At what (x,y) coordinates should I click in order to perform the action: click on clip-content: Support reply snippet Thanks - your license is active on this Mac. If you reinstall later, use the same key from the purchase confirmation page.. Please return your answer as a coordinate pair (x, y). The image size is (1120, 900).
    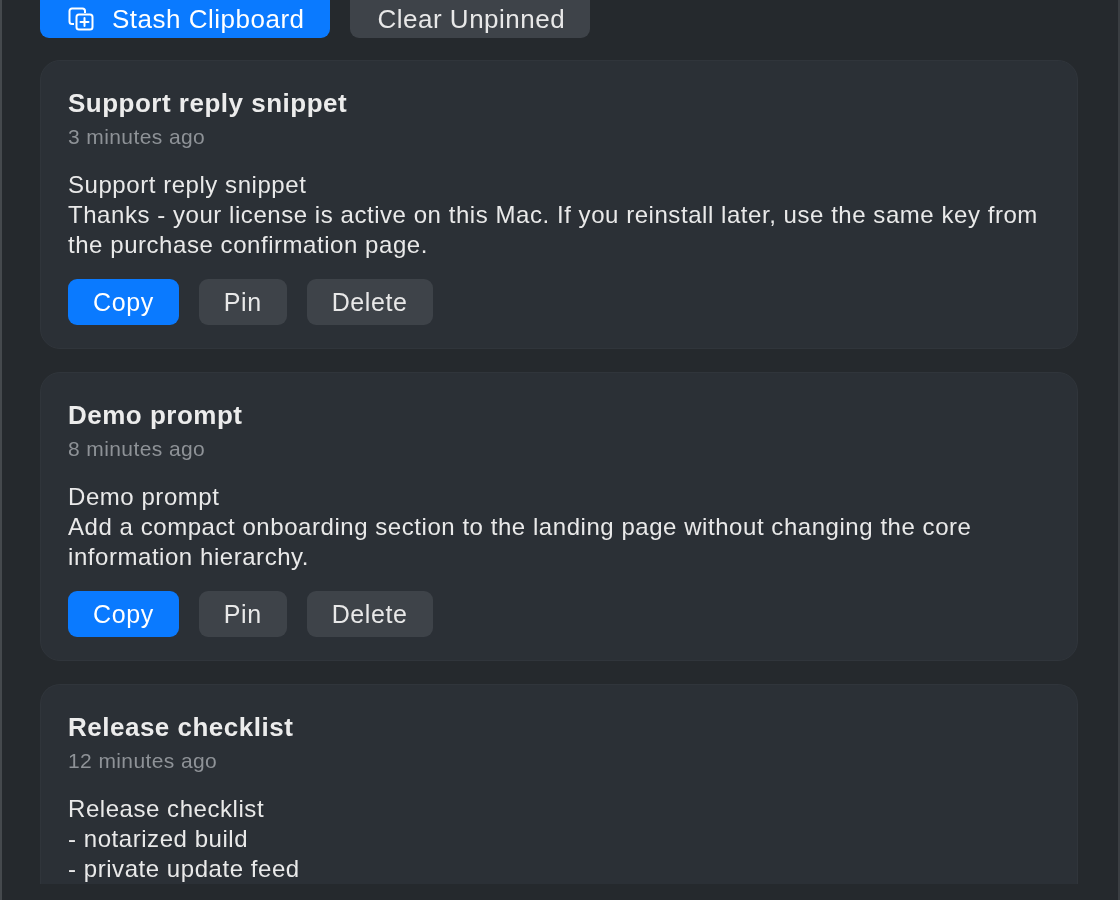
    Looking at the image, I should click on (553, 215).